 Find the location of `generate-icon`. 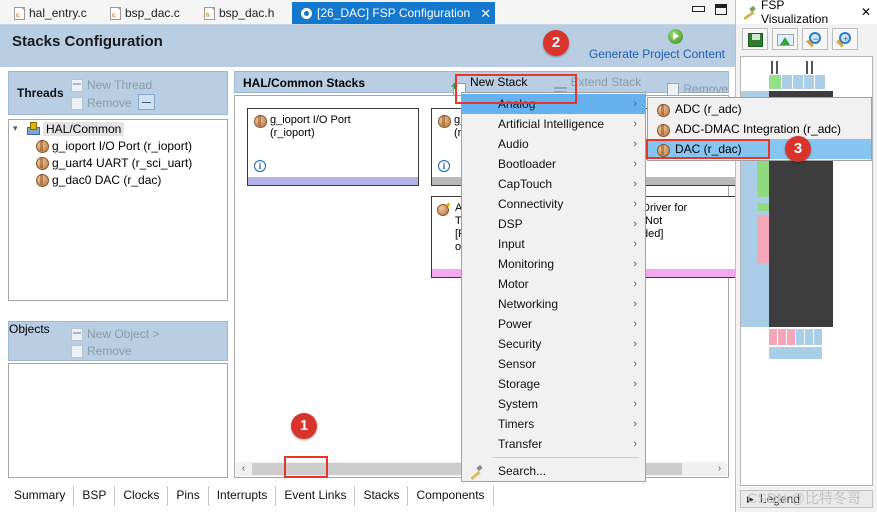

generate-icon is located at coordinates (675, 36).